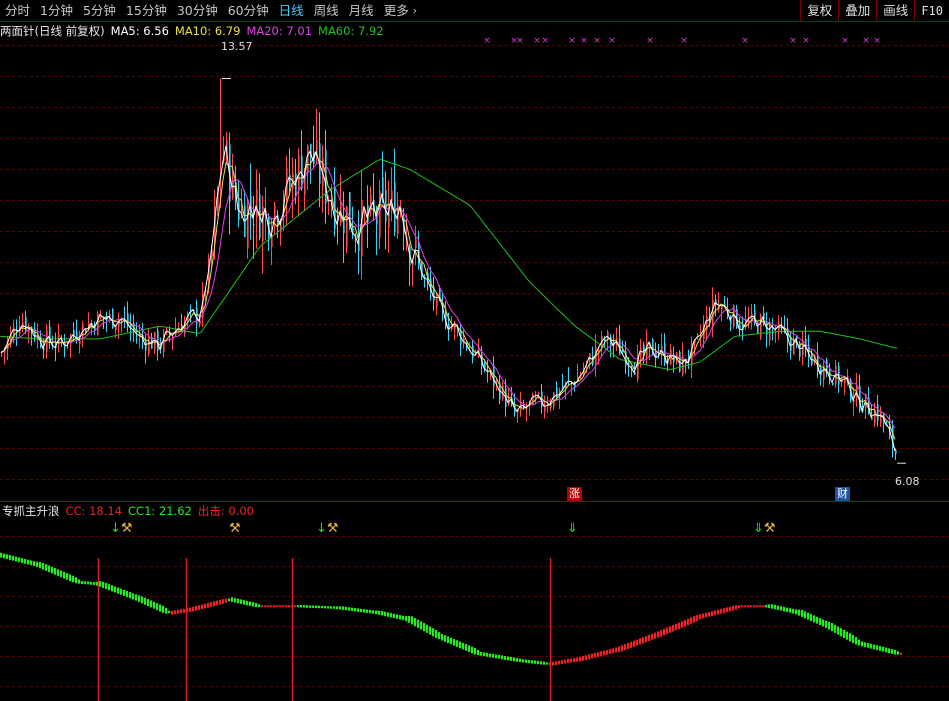 This screenshot has width=949, height=701. What do you see at coordinates (128, 511) in the screenshot?
I see `indicator-legend: 专抓主升浪 CC: 18.14 CC1: 21.62 出击: 0.00` at bounding box center [128, 511].